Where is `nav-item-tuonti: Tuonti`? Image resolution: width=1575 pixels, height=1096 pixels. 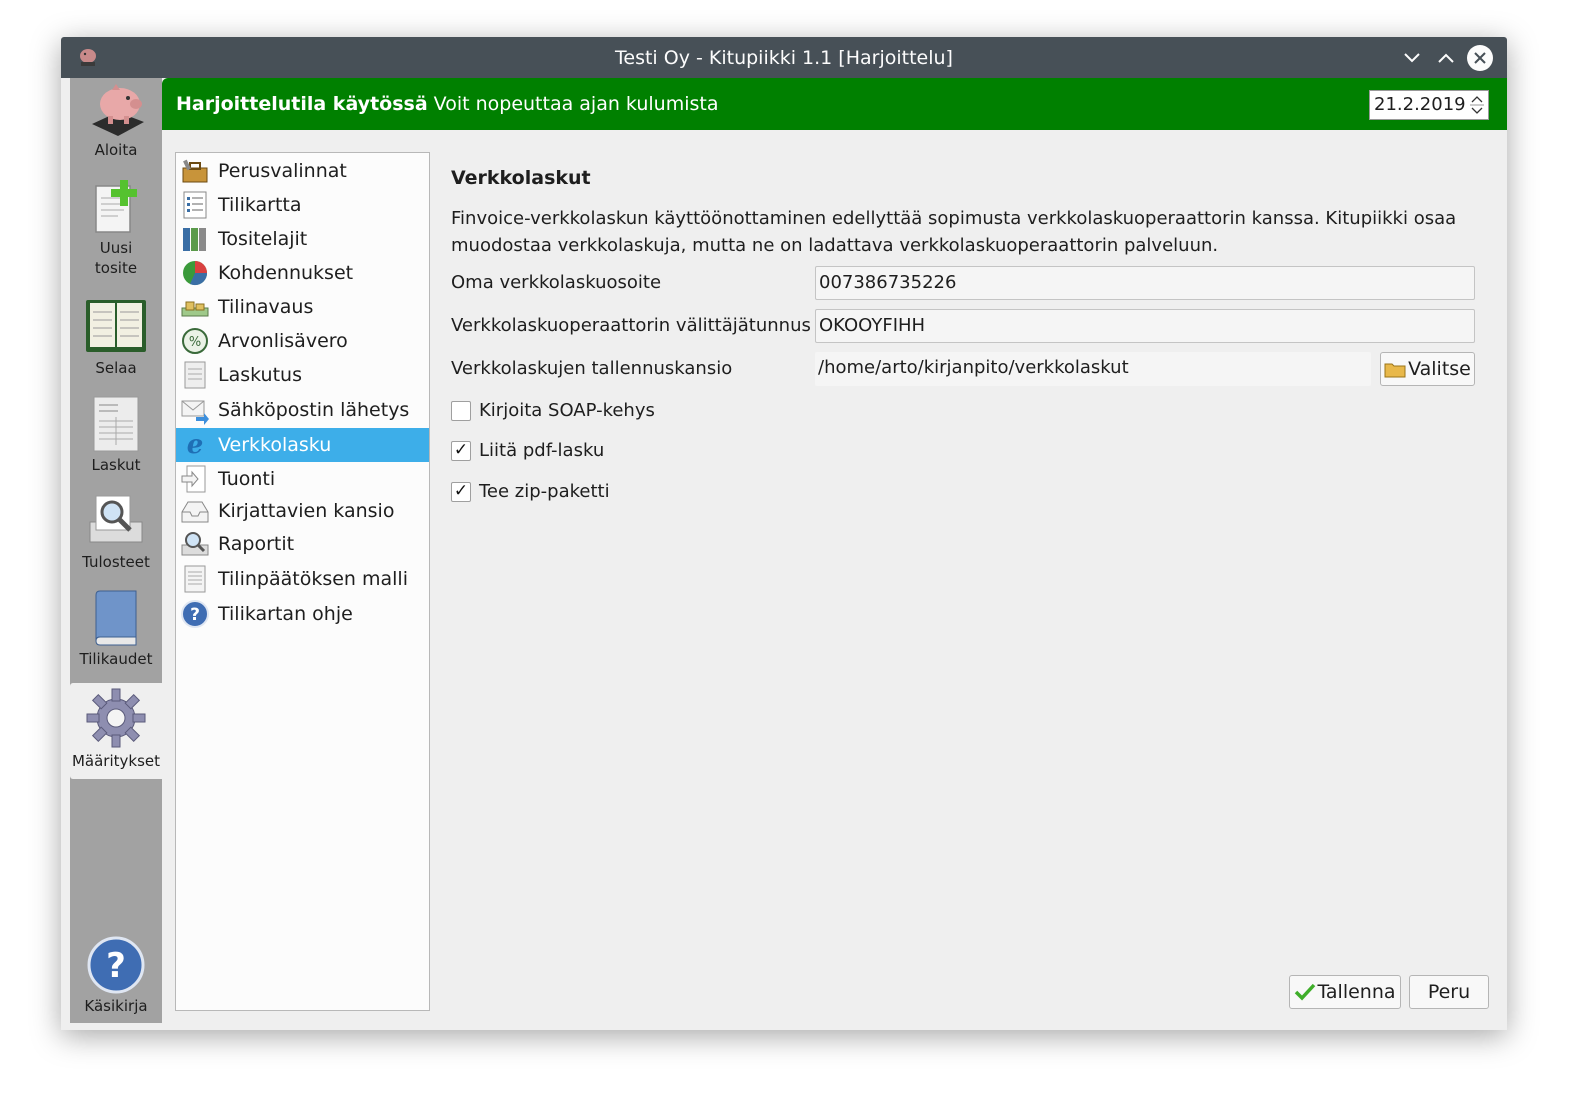 nav-item-tuonti: Tuonti is located at coordinates (302, 479).